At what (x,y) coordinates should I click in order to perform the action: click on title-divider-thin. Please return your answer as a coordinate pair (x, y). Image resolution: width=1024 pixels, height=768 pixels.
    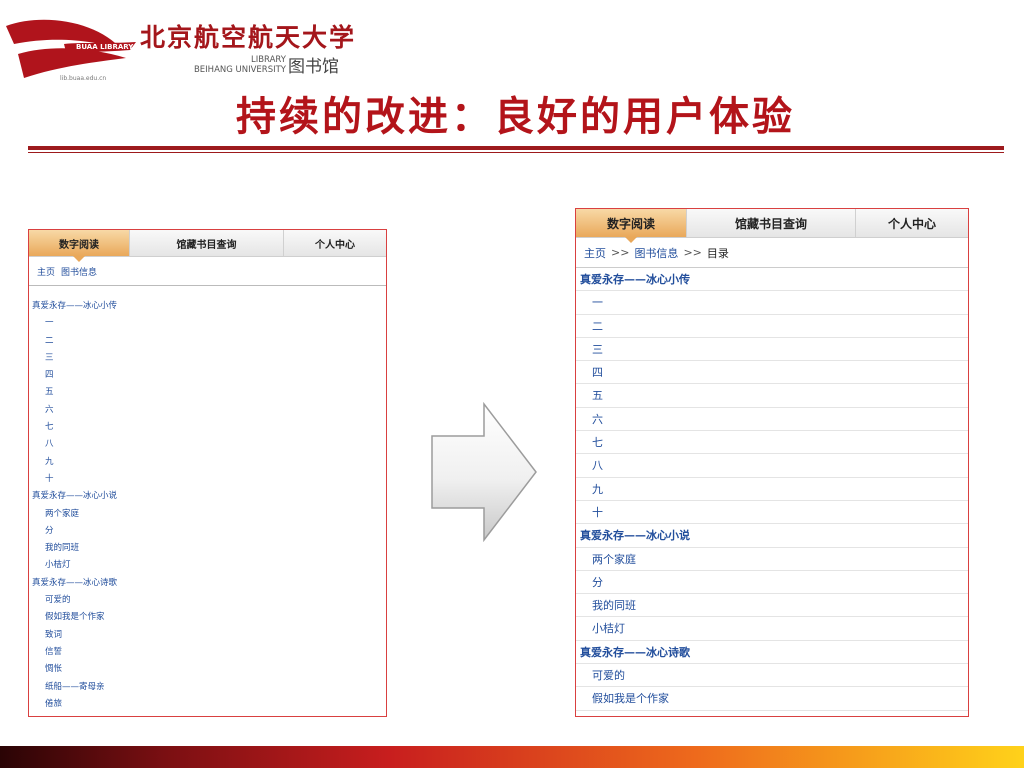
    Looking at the image, I should click on (516, 152).